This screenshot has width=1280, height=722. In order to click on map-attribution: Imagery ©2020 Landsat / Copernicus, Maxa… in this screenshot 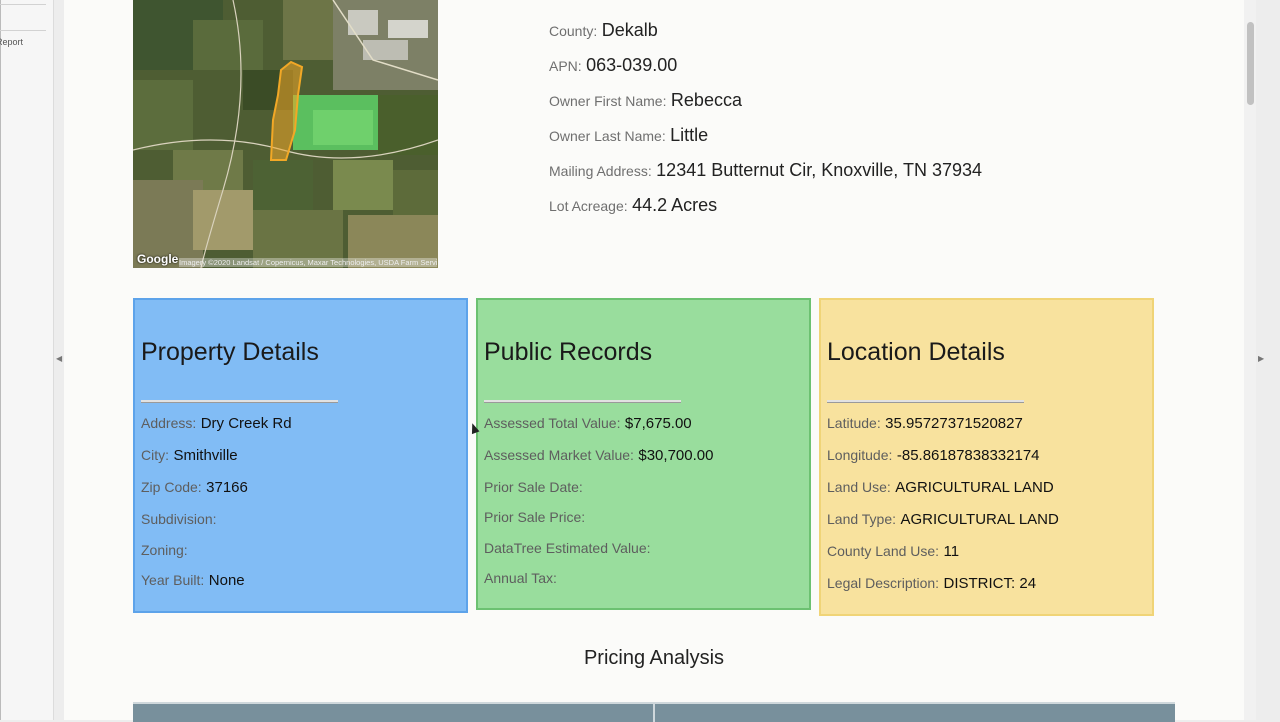, I will do `click(308, 262)`.